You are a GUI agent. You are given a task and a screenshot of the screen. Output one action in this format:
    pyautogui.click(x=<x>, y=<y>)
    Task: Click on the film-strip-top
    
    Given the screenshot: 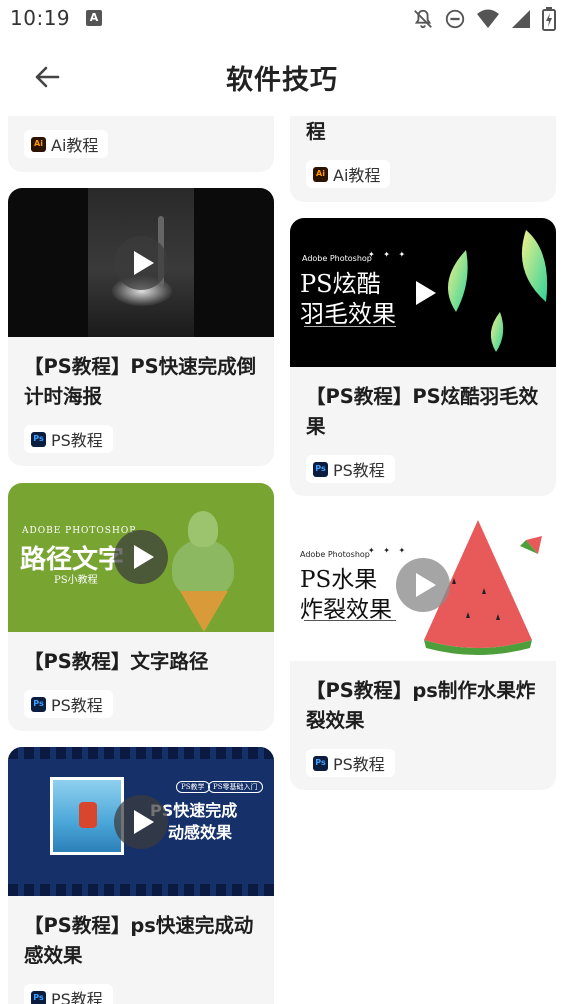 What is the action you would take?
    pyautogui.click(x=141, y=753)
    